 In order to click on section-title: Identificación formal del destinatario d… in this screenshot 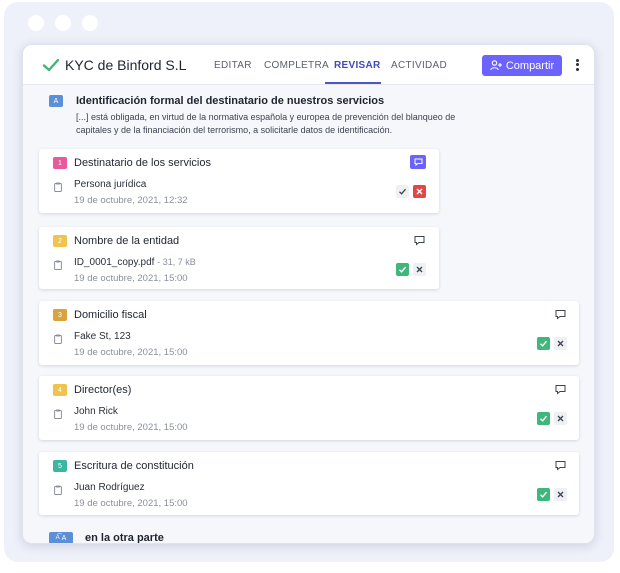, I will do `click(230, 101)`.